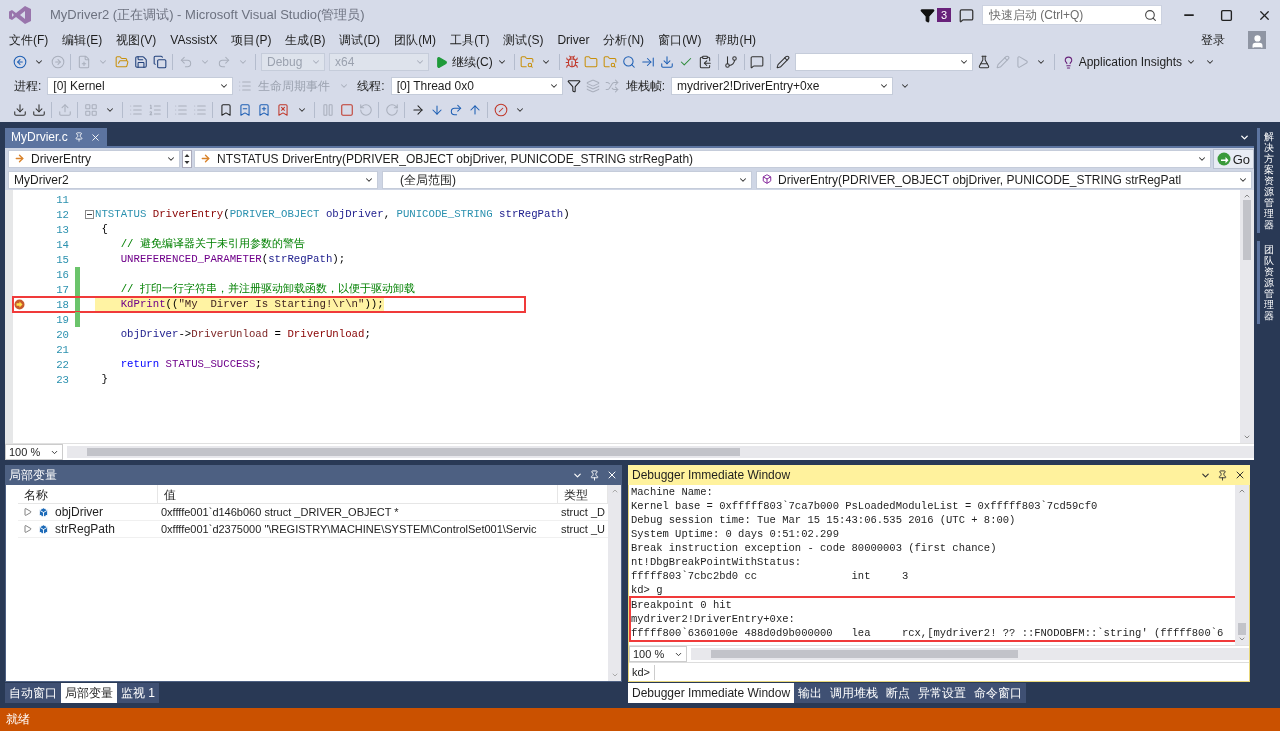 The height and width of the screenshot is (731, 1280). I want to click on panel-tab: 断点, so click(898, 693).